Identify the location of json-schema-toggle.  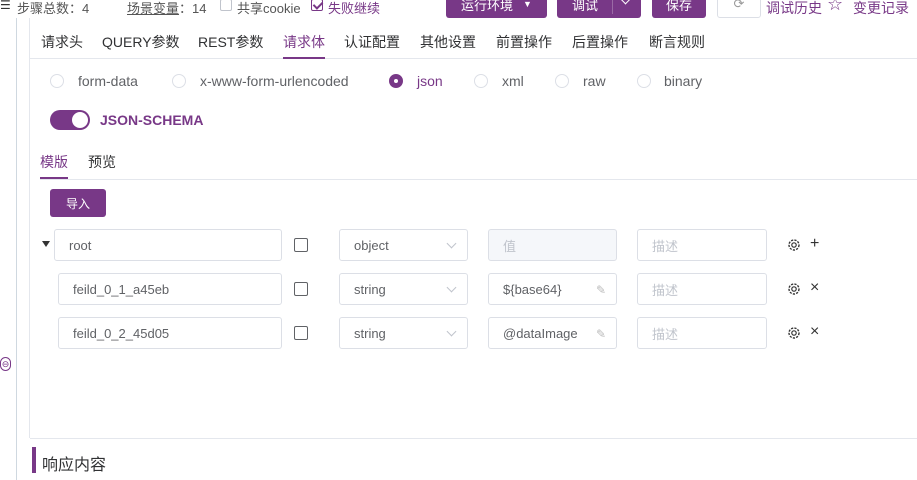
(70, 120).